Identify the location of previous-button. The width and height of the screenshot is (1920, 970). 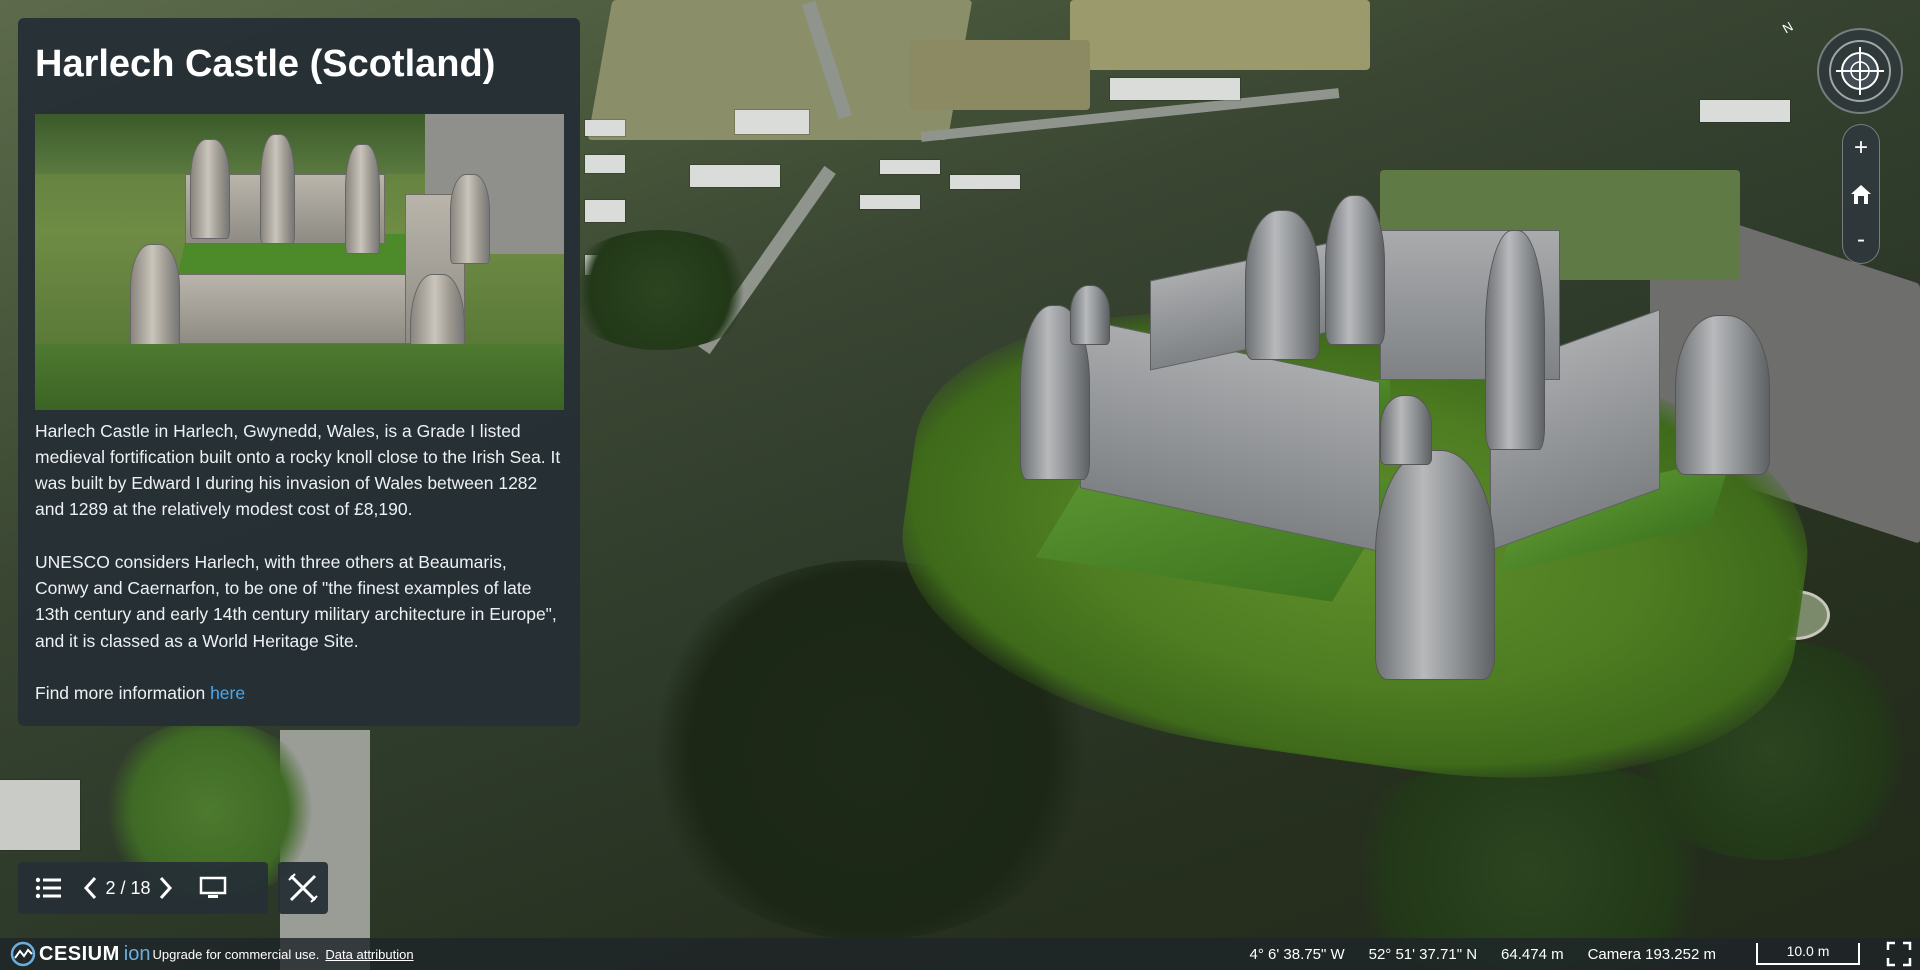
(90, 888).